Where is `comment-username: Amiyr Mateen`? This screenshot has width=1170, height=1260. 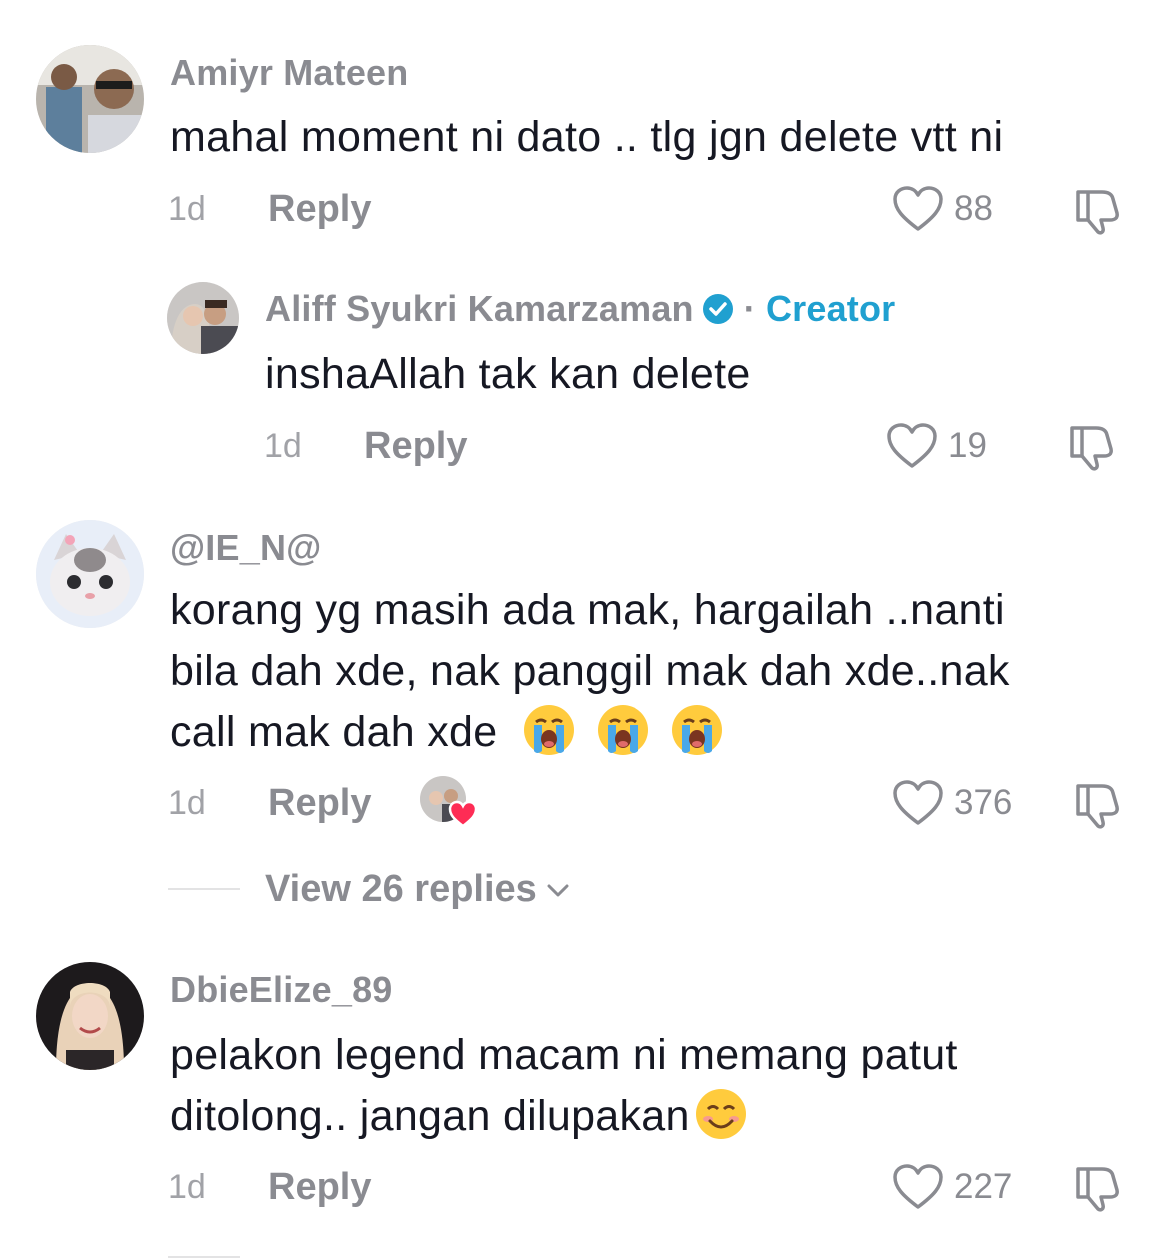
comment-username: Amiyr Mateen is located at coordinates (289, 73).